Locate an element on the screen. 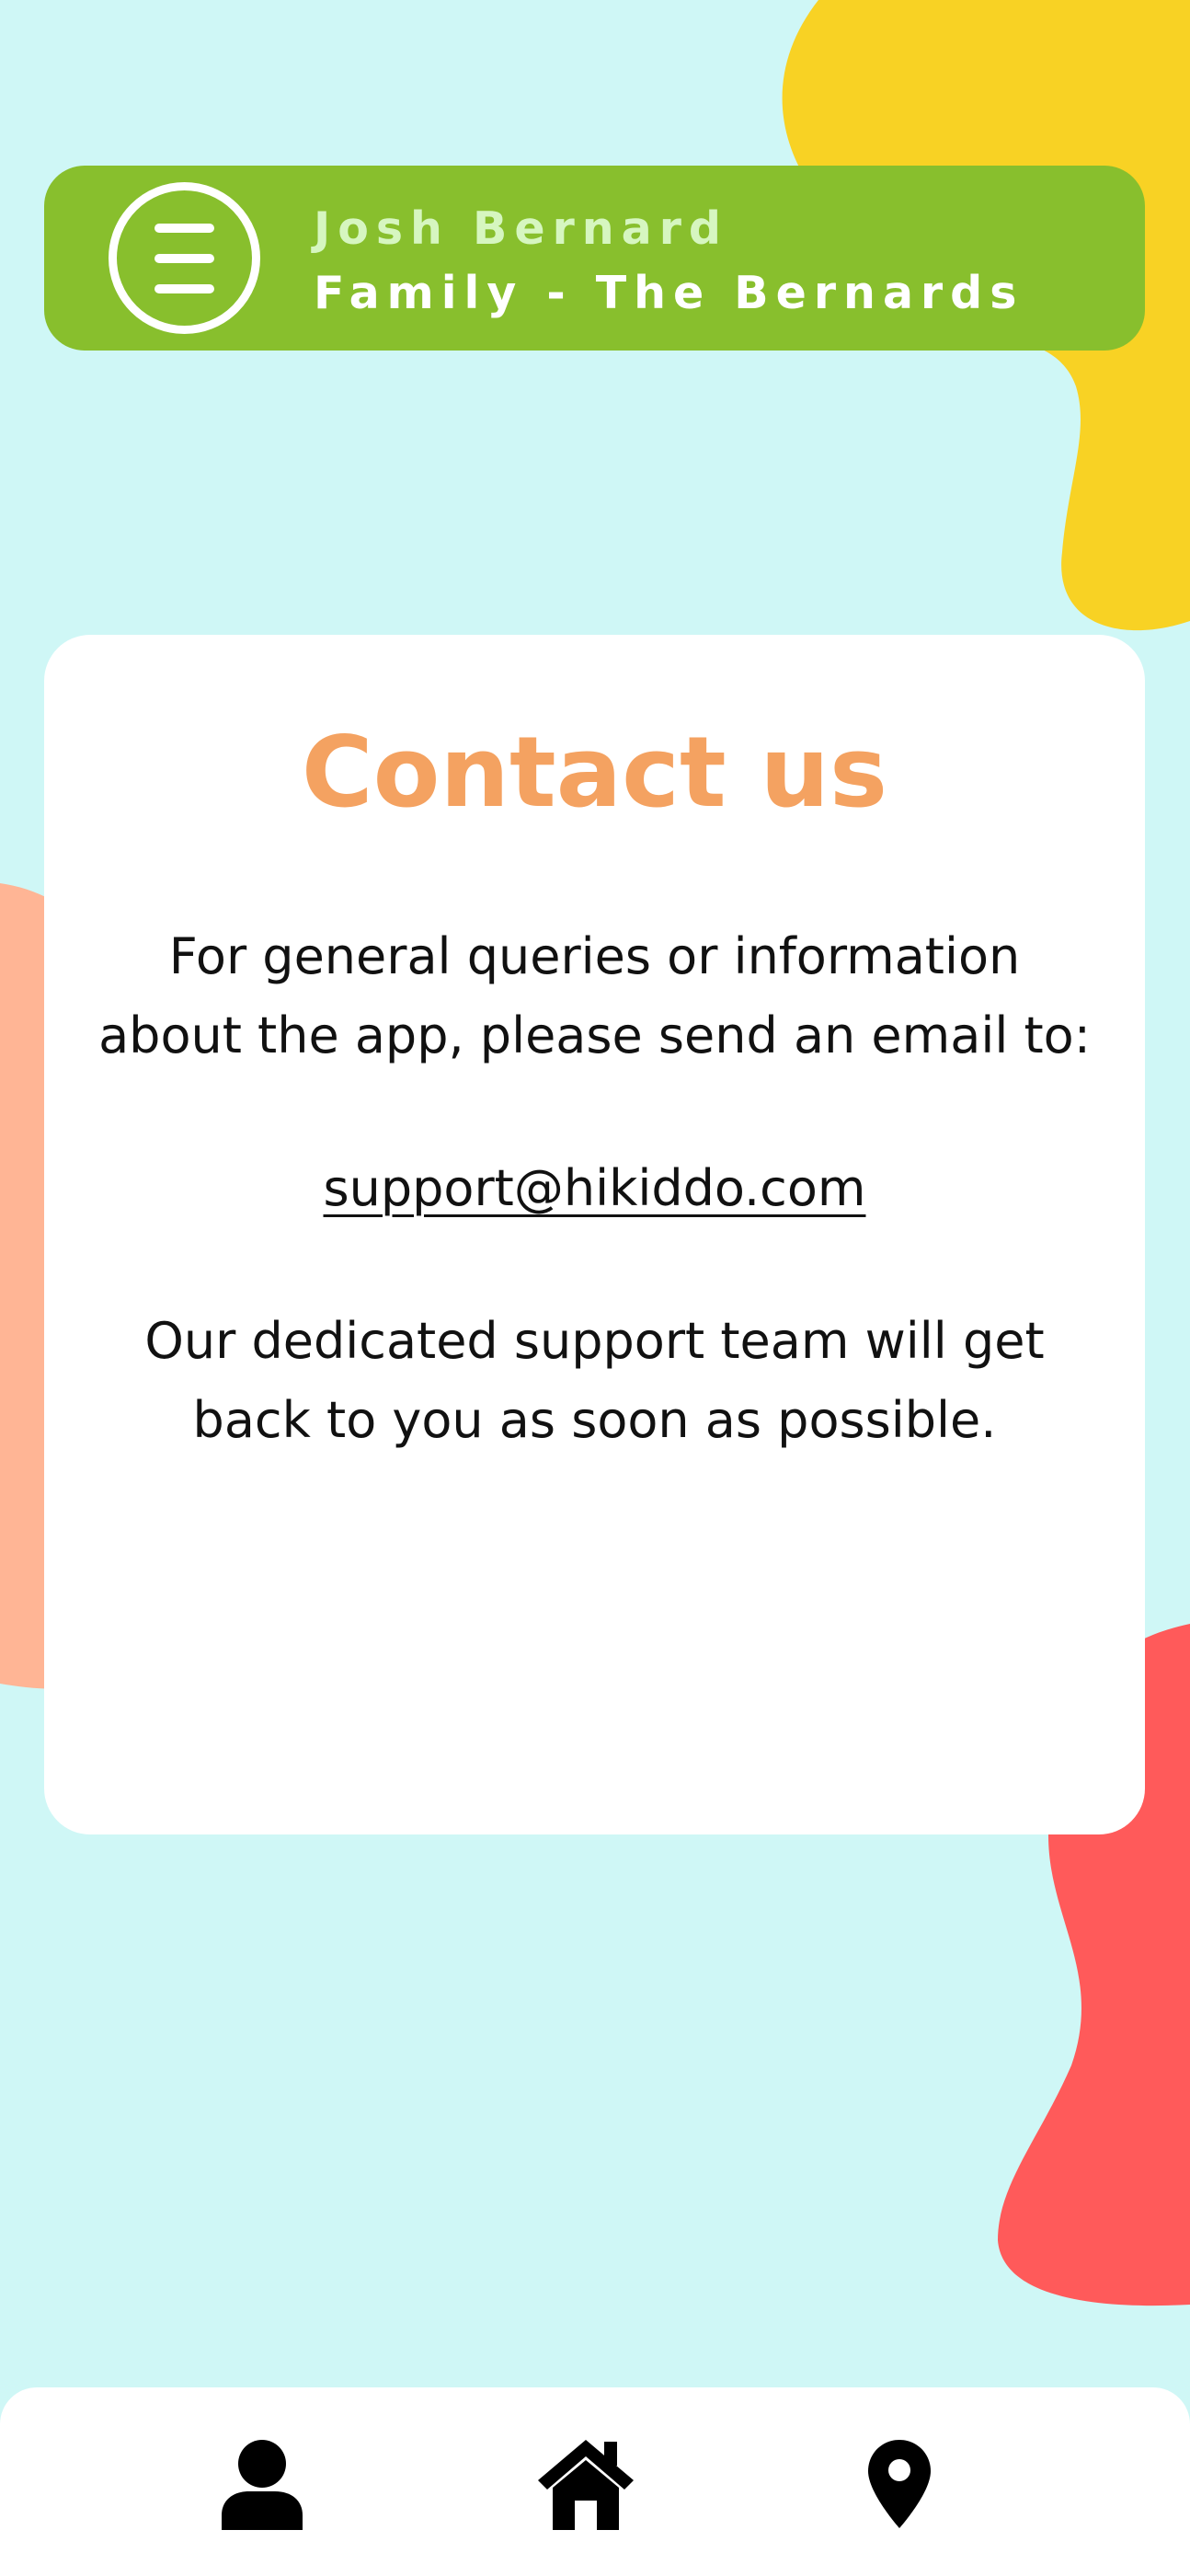 This screenshot has width=1190, height=2576. menu-line-middle is located at coordinates (184, 258).